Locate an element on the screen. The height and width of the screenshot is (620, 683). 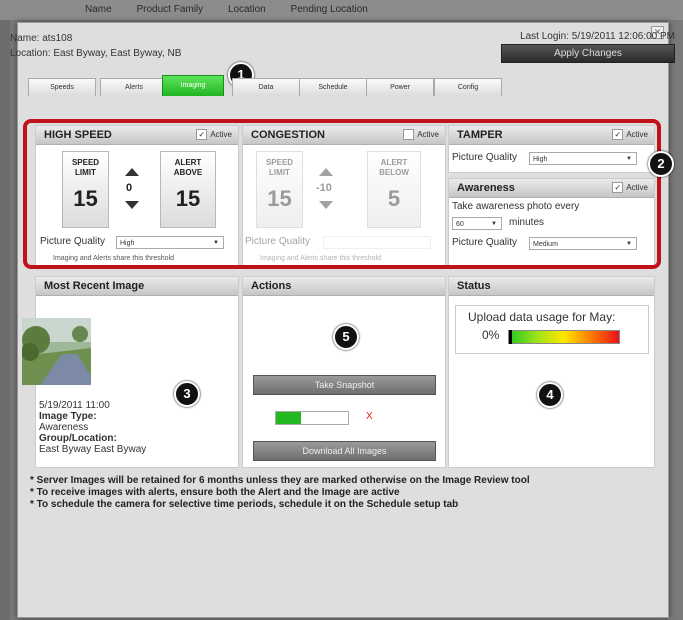
status-title: Status is located at coordinates (551, 286).